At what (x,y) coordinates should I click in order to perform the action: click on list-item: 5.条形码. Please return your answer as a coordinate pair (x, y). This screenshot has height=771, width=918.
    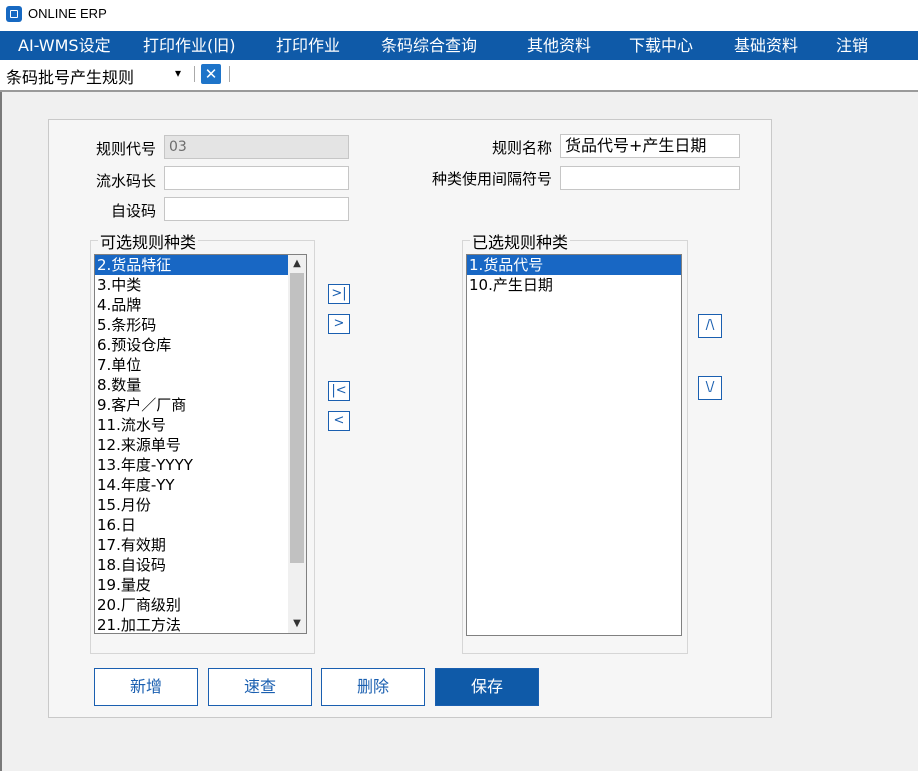
    Looking at the image, I should click on (200, 325).